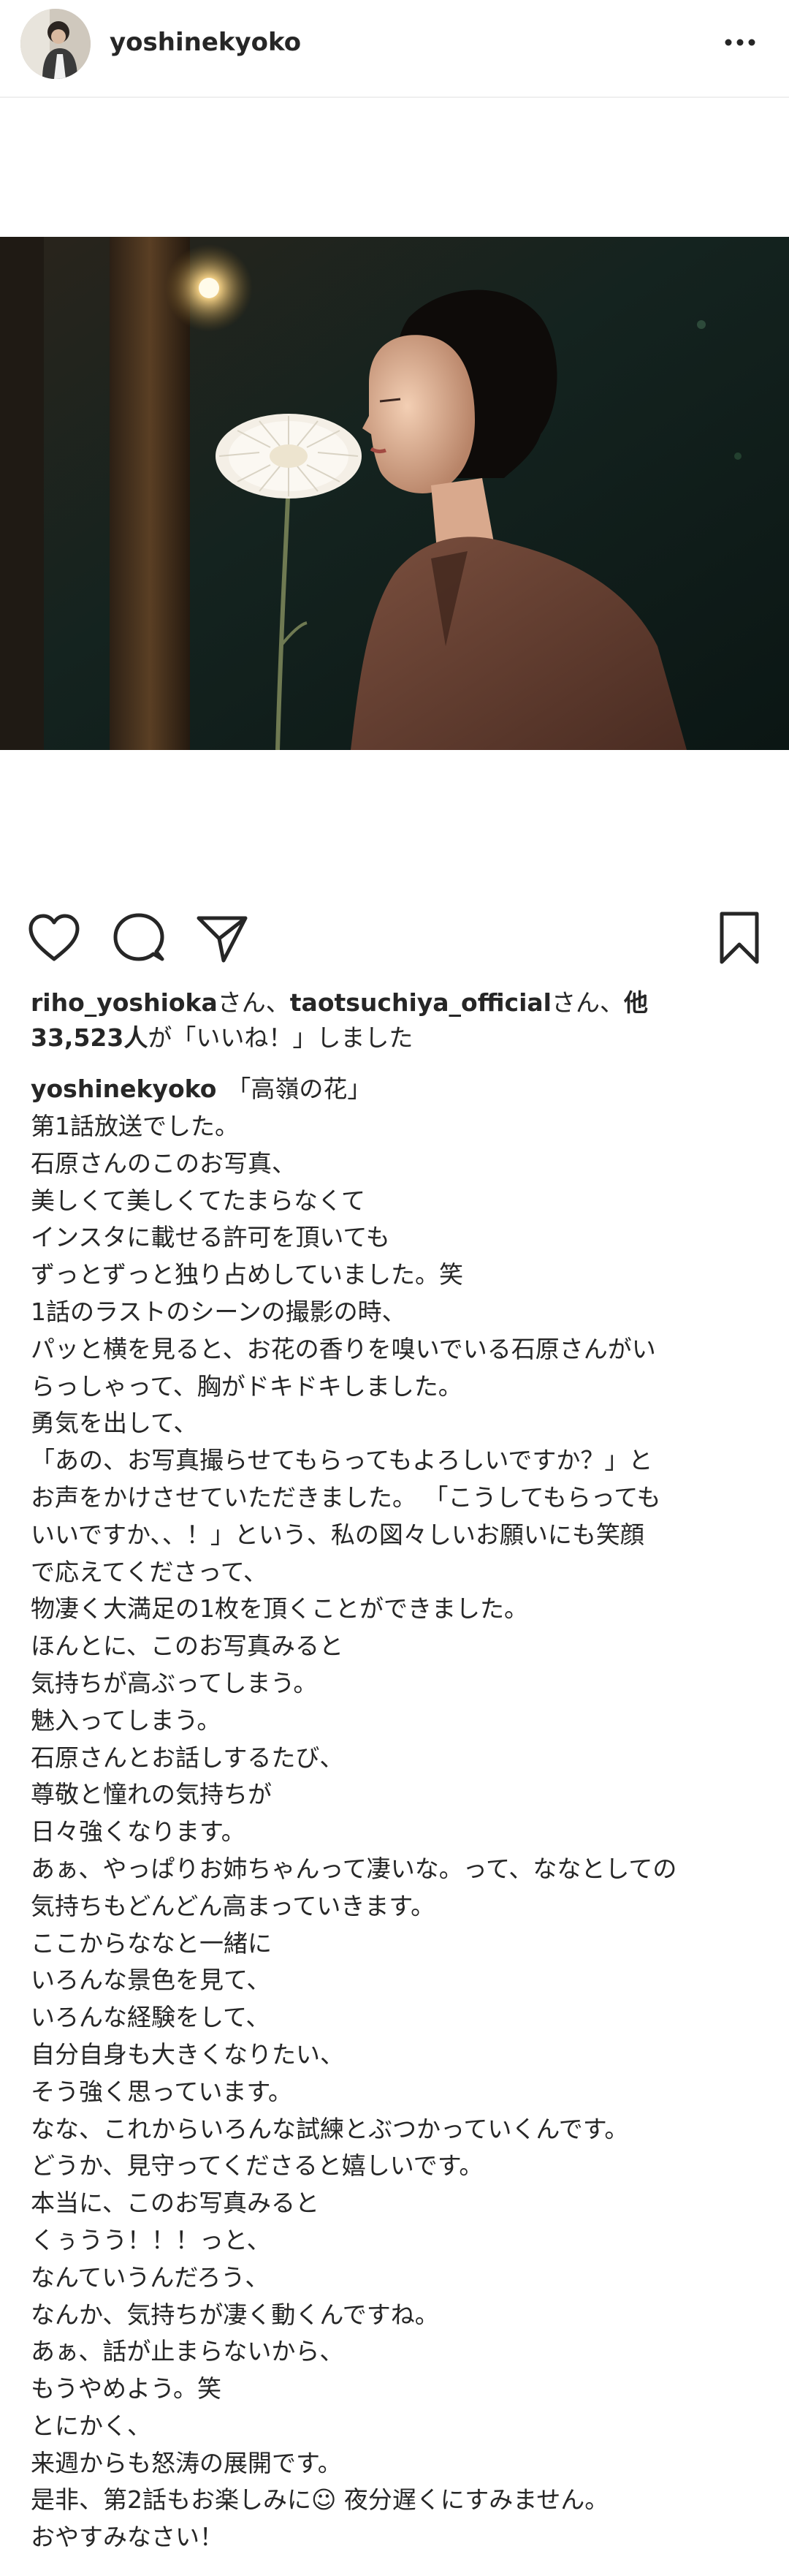 The width and height of the screenshot is (789, 2576). I want to click on caption-line: なんていうんだろう、, so click(150, 2277).